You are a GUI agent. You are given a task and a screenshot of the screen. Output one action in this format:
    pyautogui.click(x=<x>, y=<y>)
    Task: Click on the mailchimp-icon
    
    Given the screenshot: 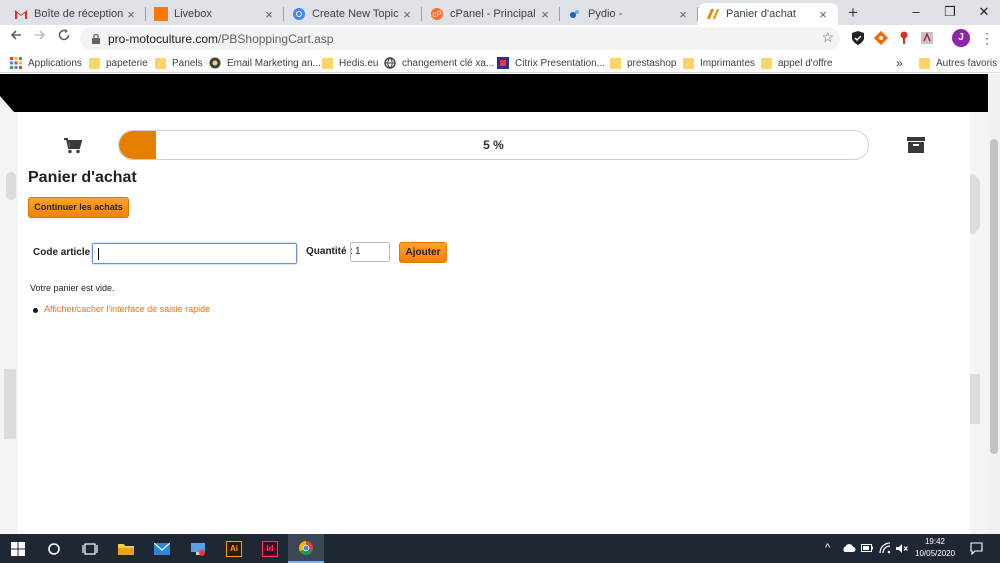 What is the action you would take?
    pyautogui.click(x=215, y=63)
    